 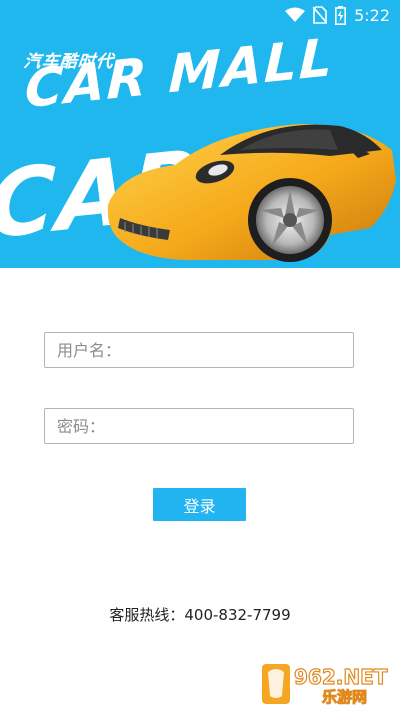 I want to click on 962-net-watermark-logo: 962.NET 乐游网, so click(x=325, y=685).